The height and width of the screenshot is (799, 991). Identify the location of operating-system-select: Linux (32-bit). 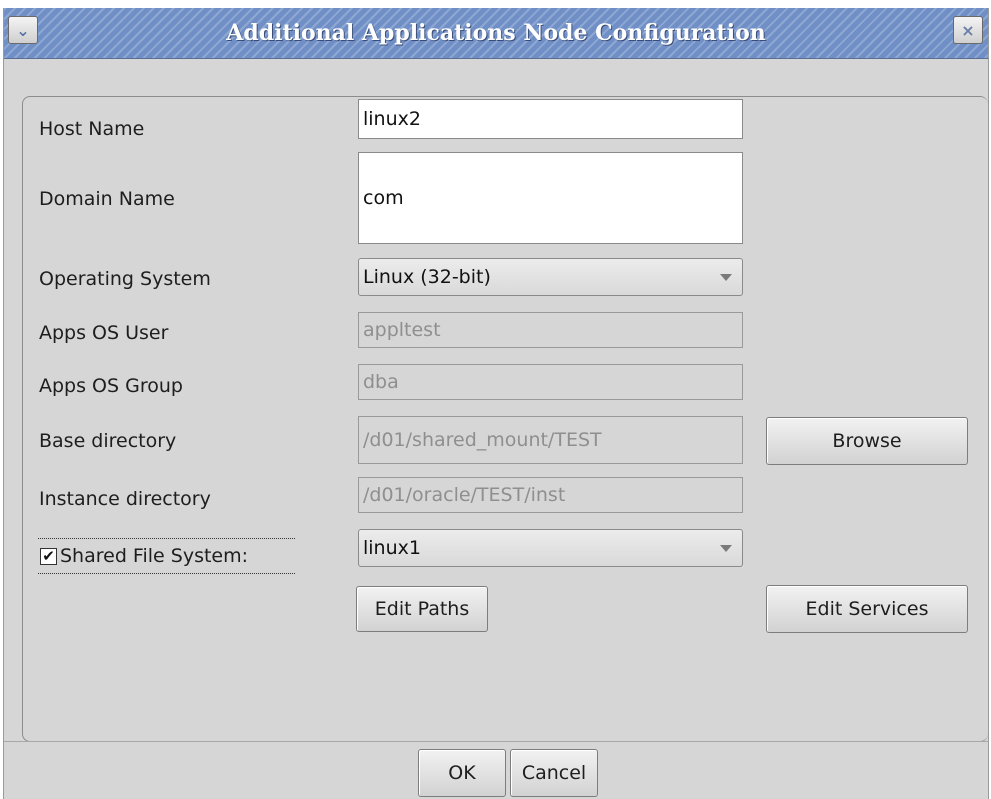
(550, 277).